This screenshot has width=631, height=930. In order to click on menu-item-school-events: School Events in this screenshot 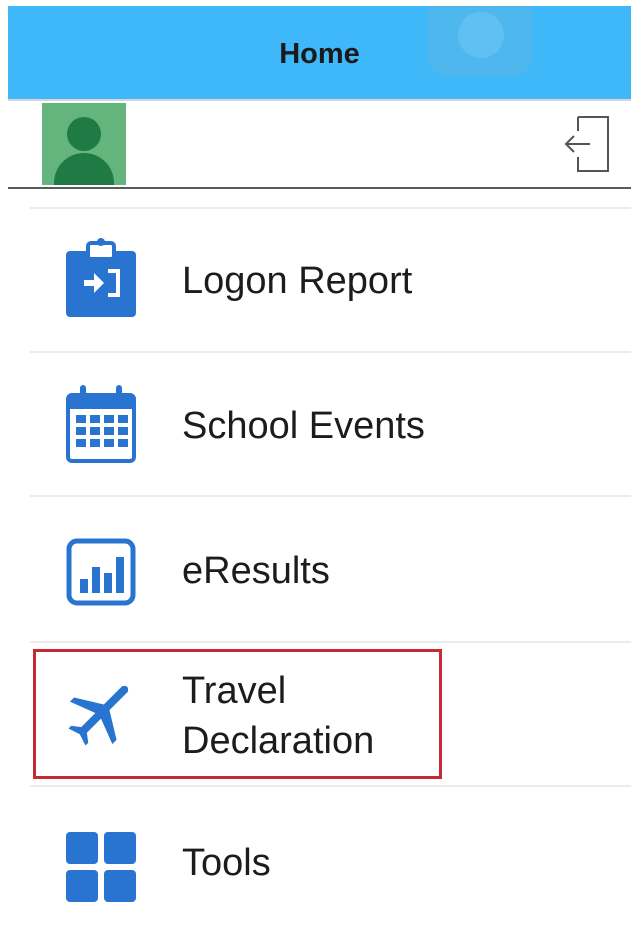, I will do `click(330, 424)`.